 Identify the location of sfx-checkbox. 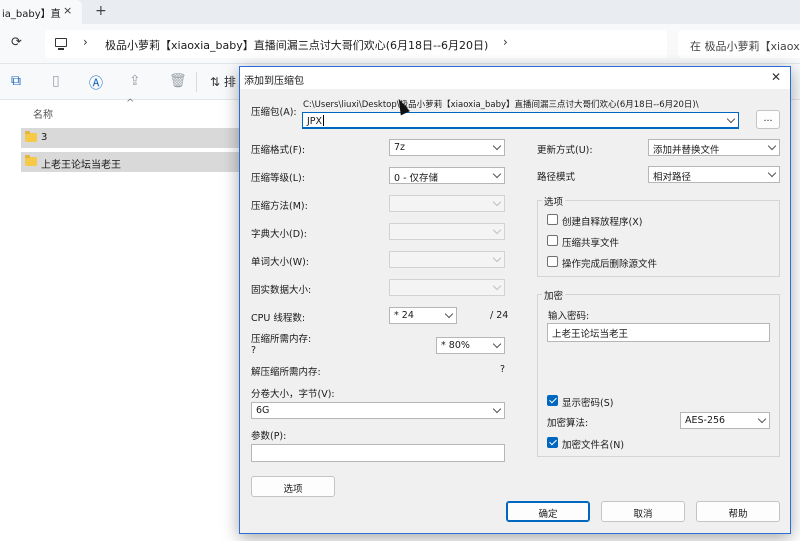
(552, 219).